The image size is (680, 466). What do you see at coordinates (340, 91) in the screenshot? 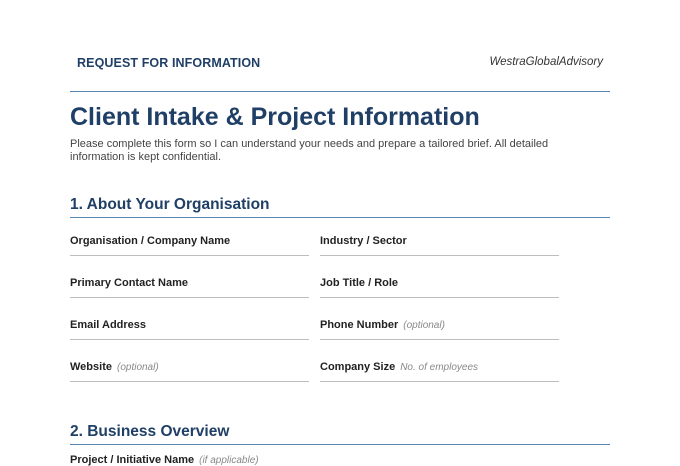
I see `header-divider` at bounding box center [340, 91].